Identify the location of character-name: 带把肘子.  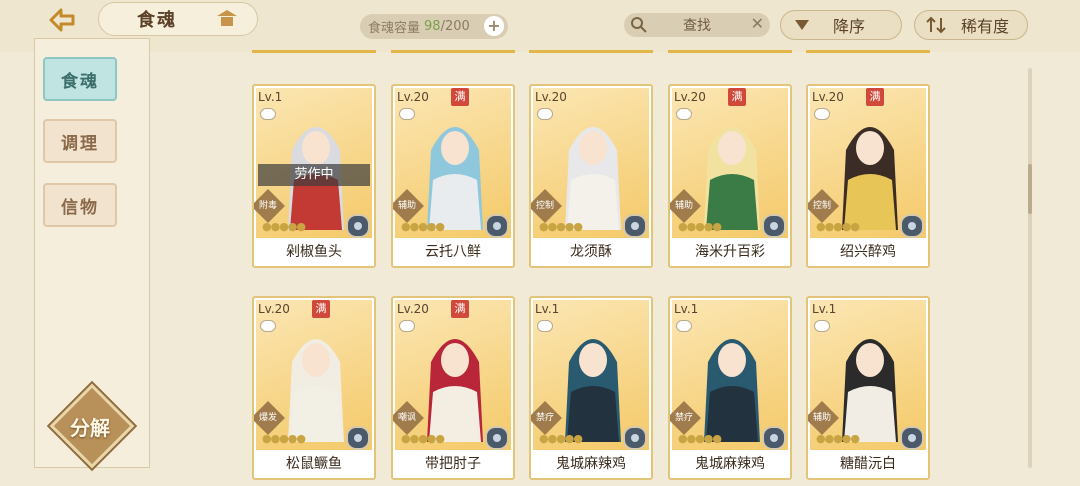
(453, 464).